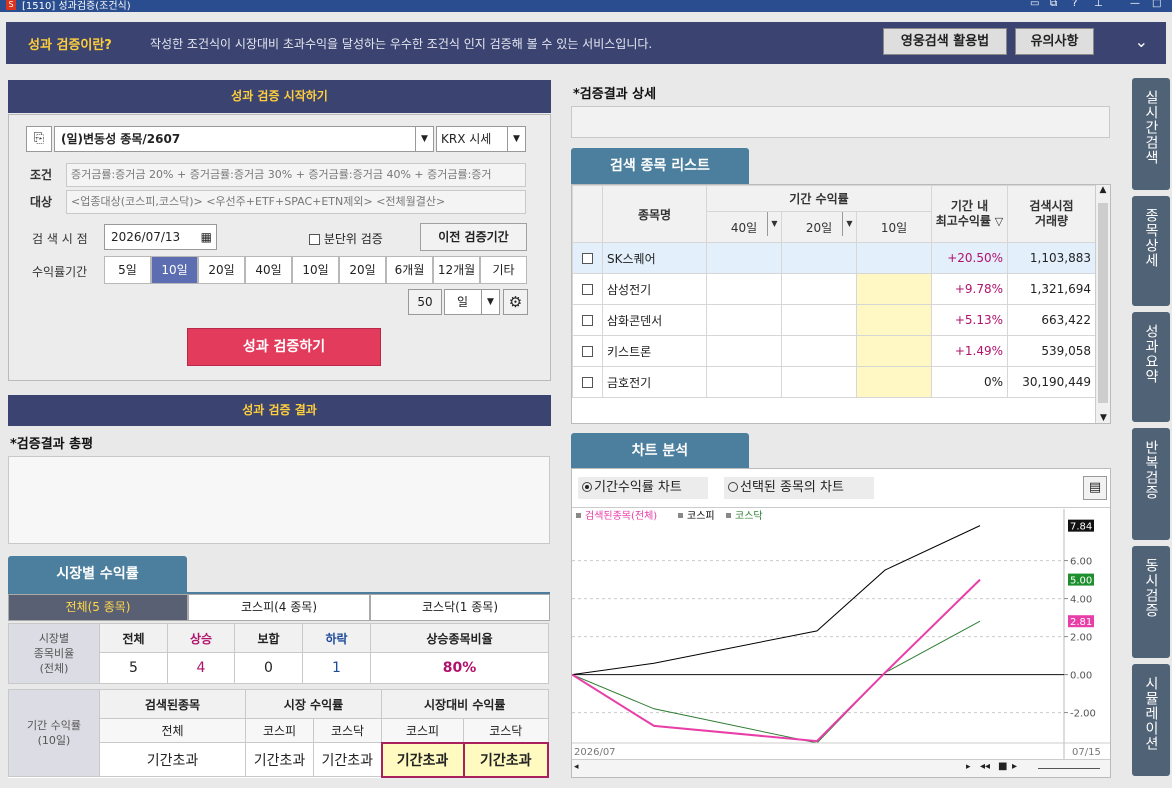  What do you see at coordinates (160, 237) in the screenshot?
I see `date-input: 2026/07/13 ▦` at bounding box center [160, 237].